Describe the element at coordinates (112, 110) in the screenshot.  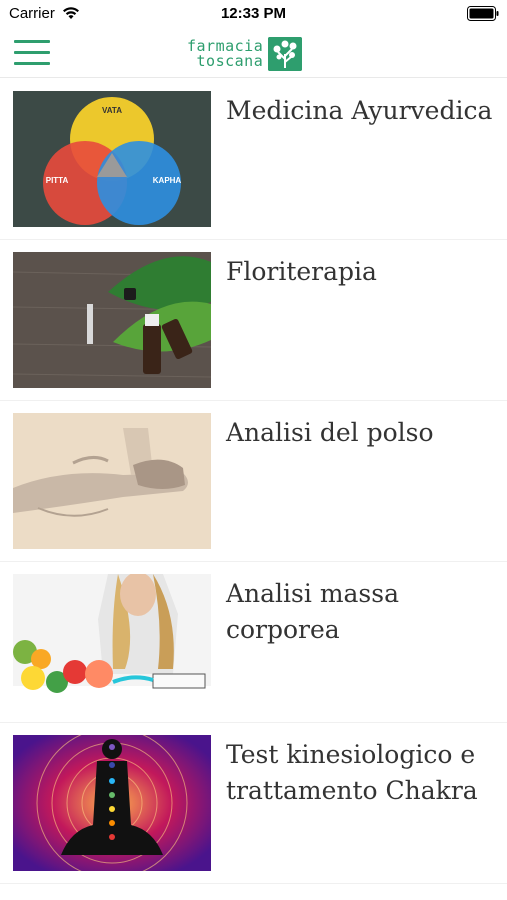
I see `svg-text: VATA` at that location.